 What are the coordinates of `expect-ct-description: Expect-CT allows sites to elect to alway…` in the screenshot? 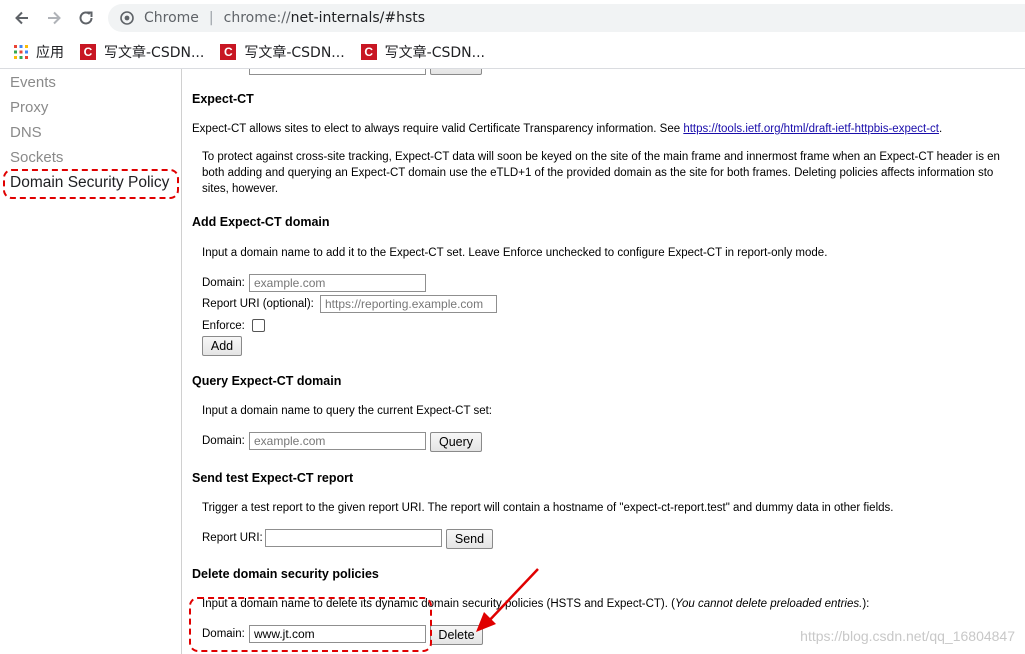 It's located at (567, 129).